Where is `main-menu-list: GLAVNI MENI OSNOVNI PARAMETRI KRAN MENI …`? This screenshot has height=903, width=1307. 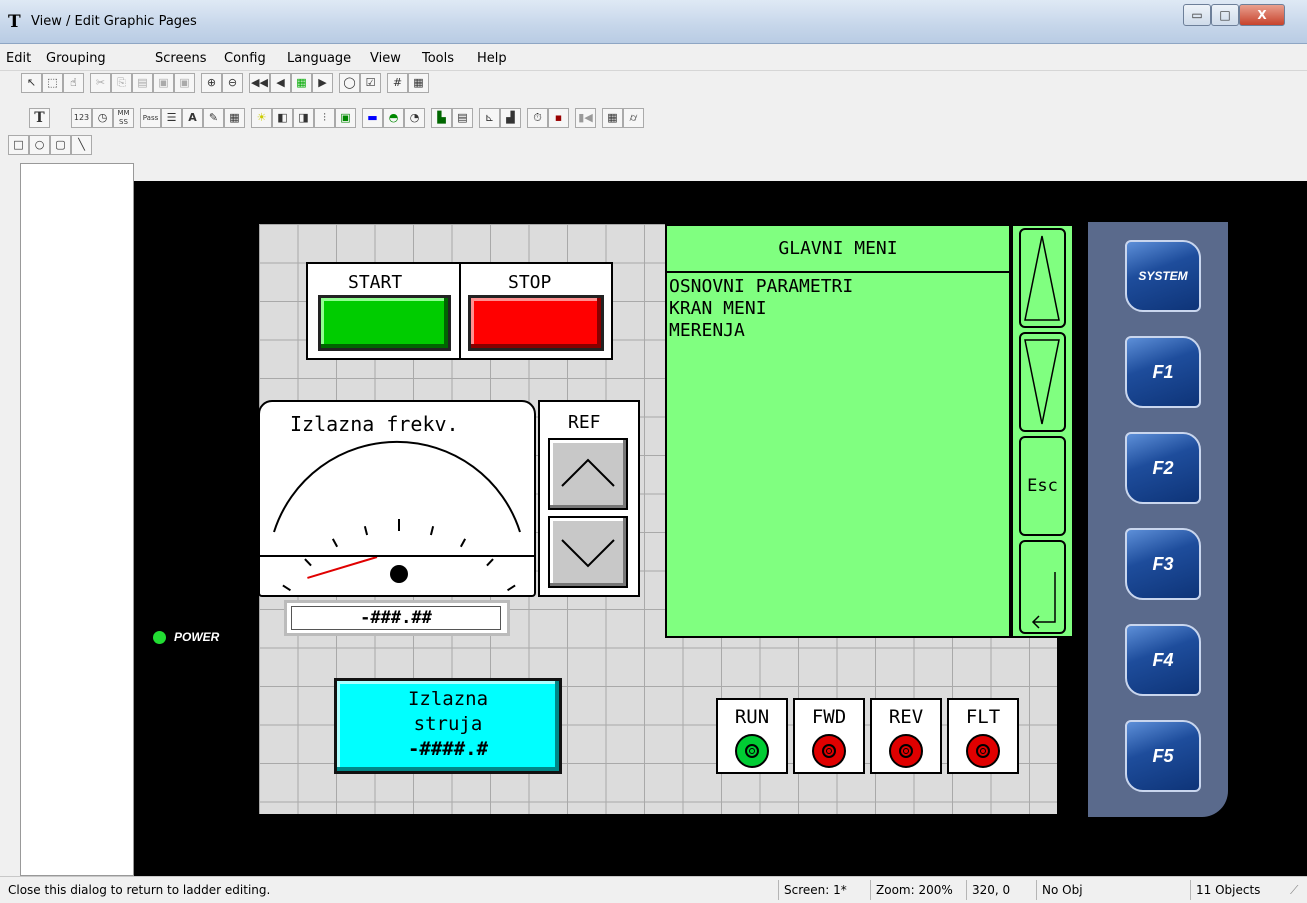
main-menu-list: GLAVNI MENI OSNOVNI PARAMETRI KRAN MENI … is located at coordinates (838, 431).